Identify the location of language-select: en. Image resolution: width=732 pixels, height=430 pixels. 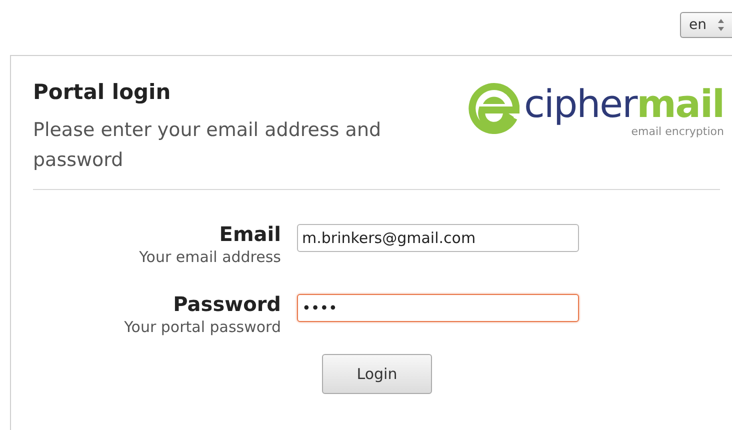
(706, 25).